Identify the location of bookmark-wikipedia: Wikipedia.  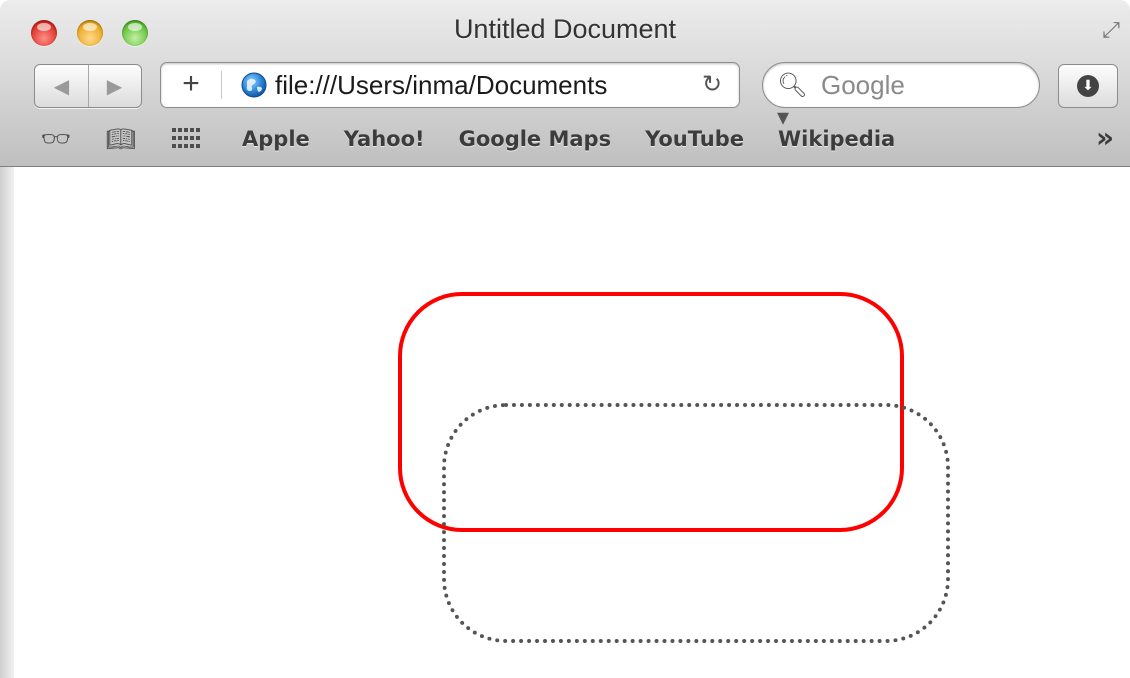
(836, 139).